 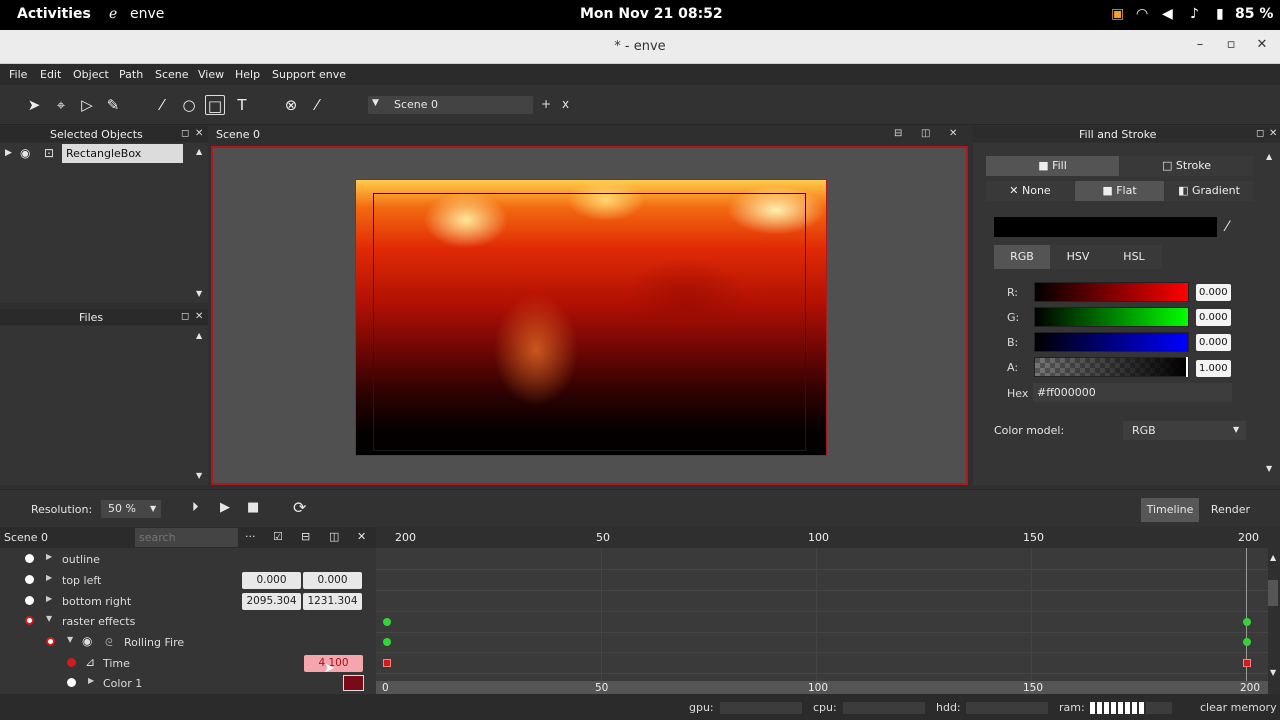 I want to click on menu-file: File, so click(x=18, y=74).